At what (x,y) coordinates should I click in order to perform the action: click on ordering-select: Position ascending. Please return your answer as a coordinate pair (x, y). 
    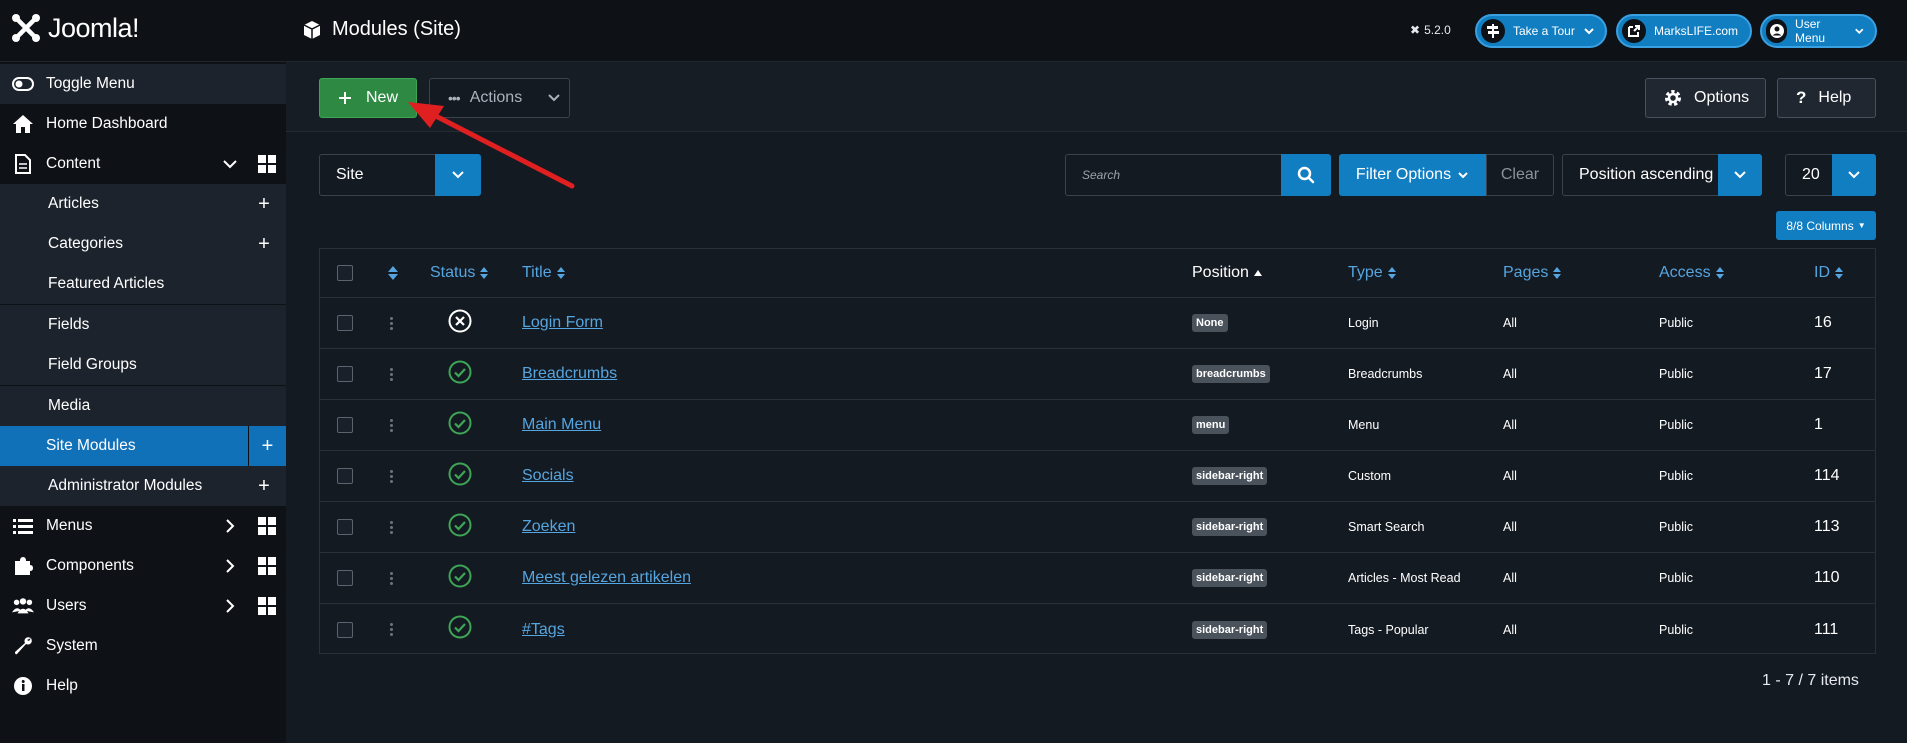
    Looking at the image, I should click on (1662, 175).